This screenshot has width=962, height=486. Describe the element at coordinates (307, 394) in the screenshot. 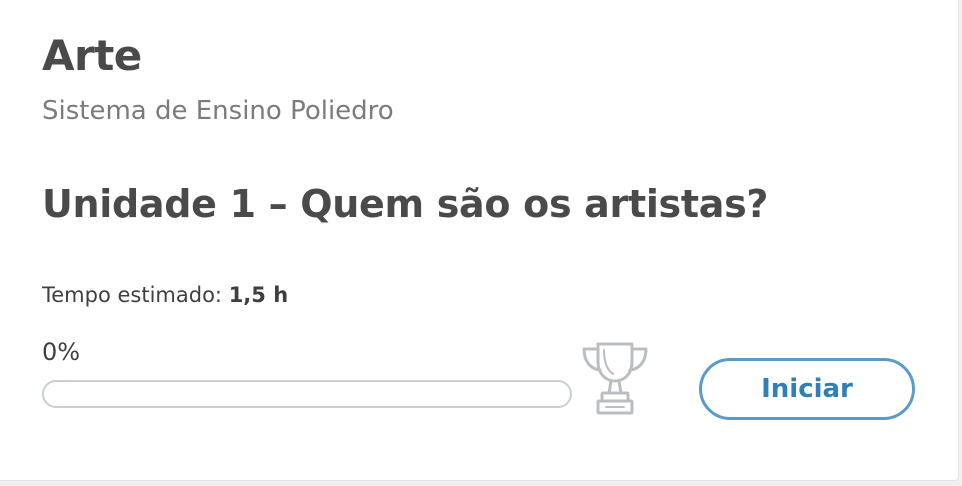

I see `progress-bar` at that location.